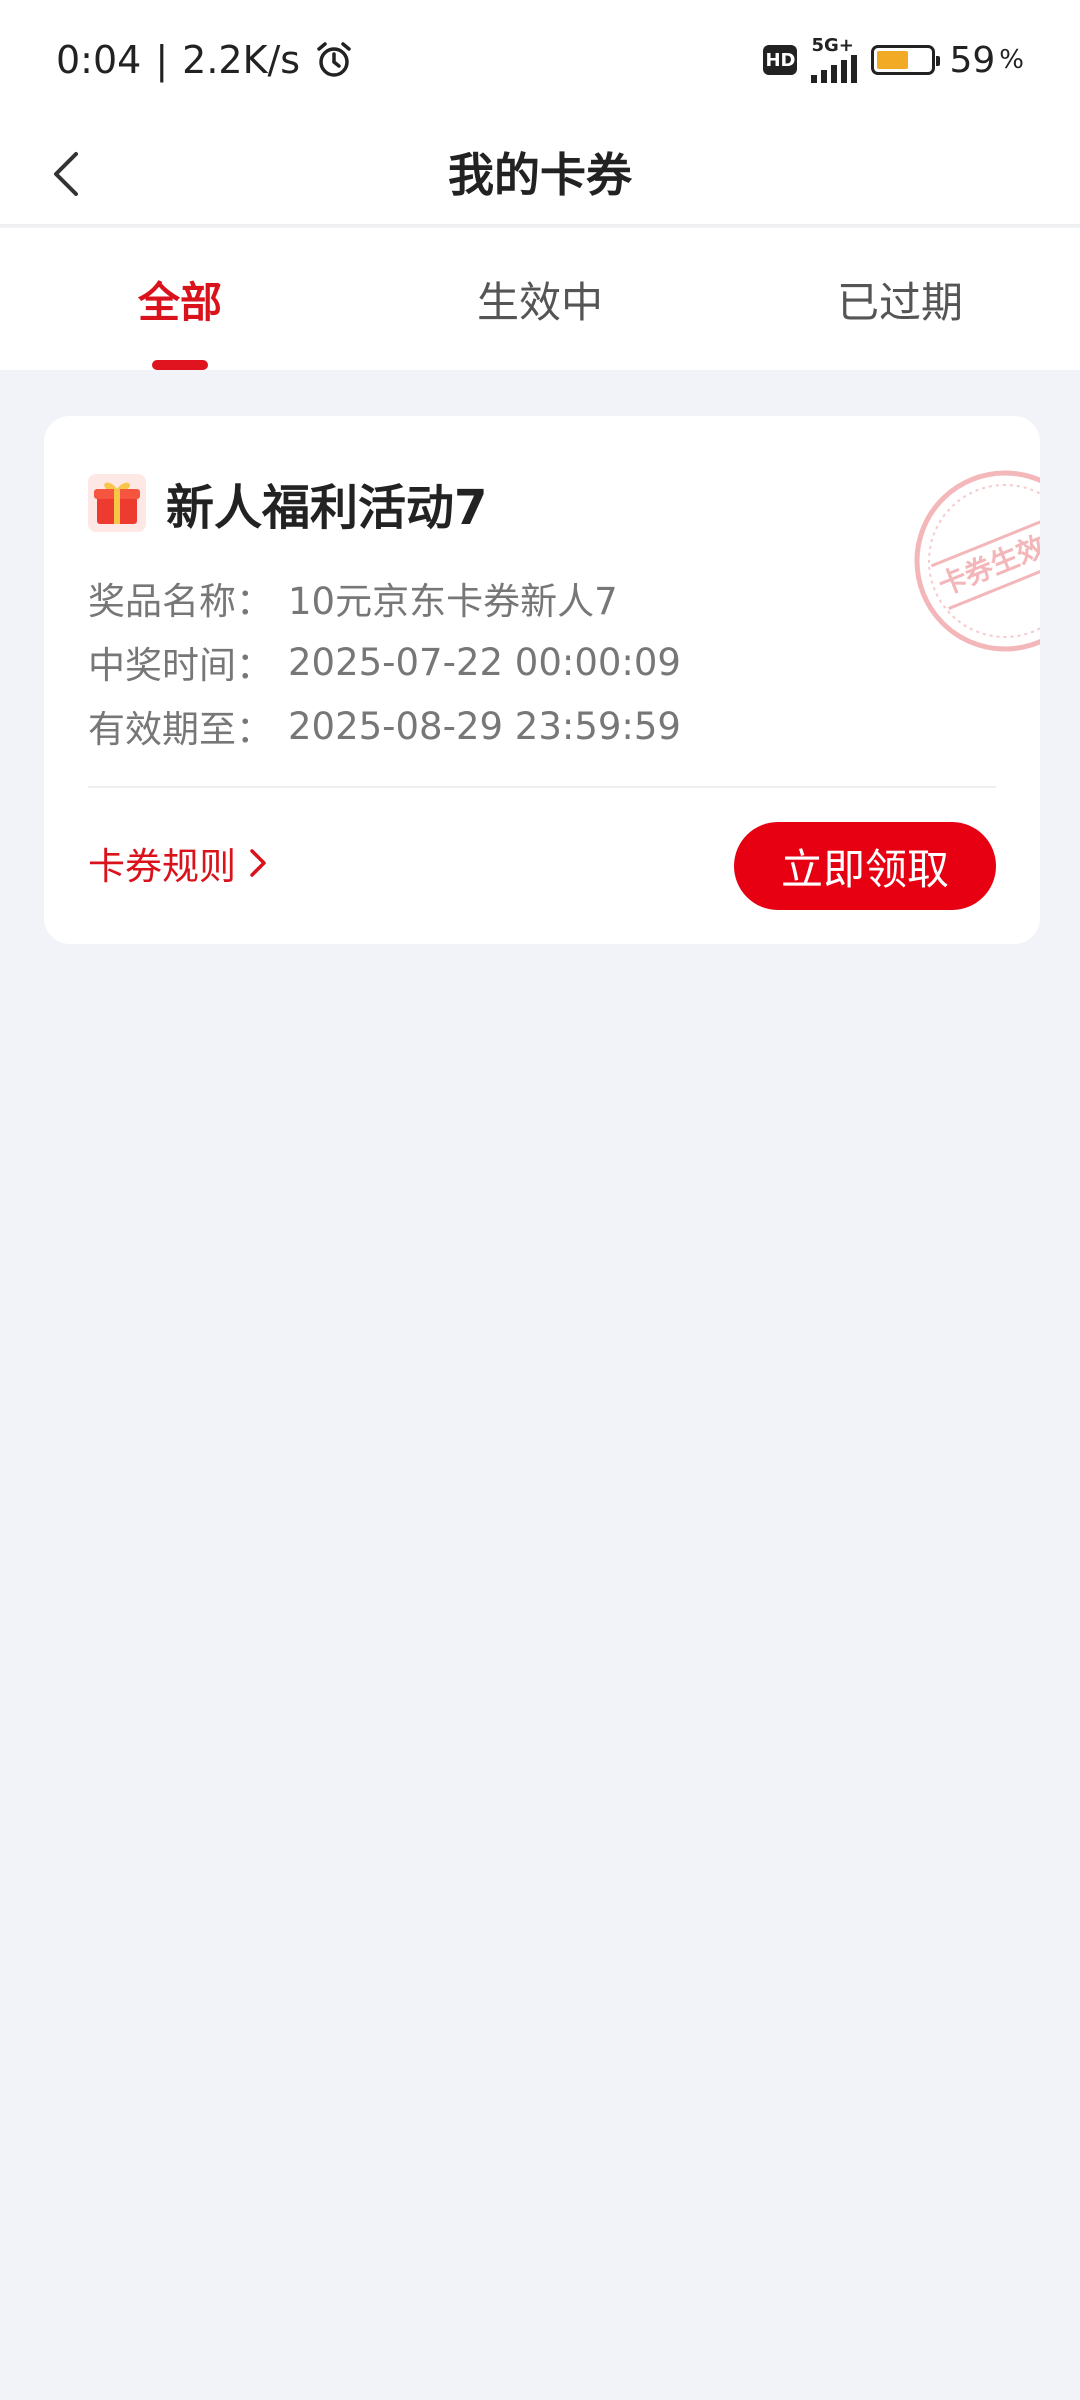  I want to click on status-left: 0:04 | 2.2K/s, so click(205, 60).